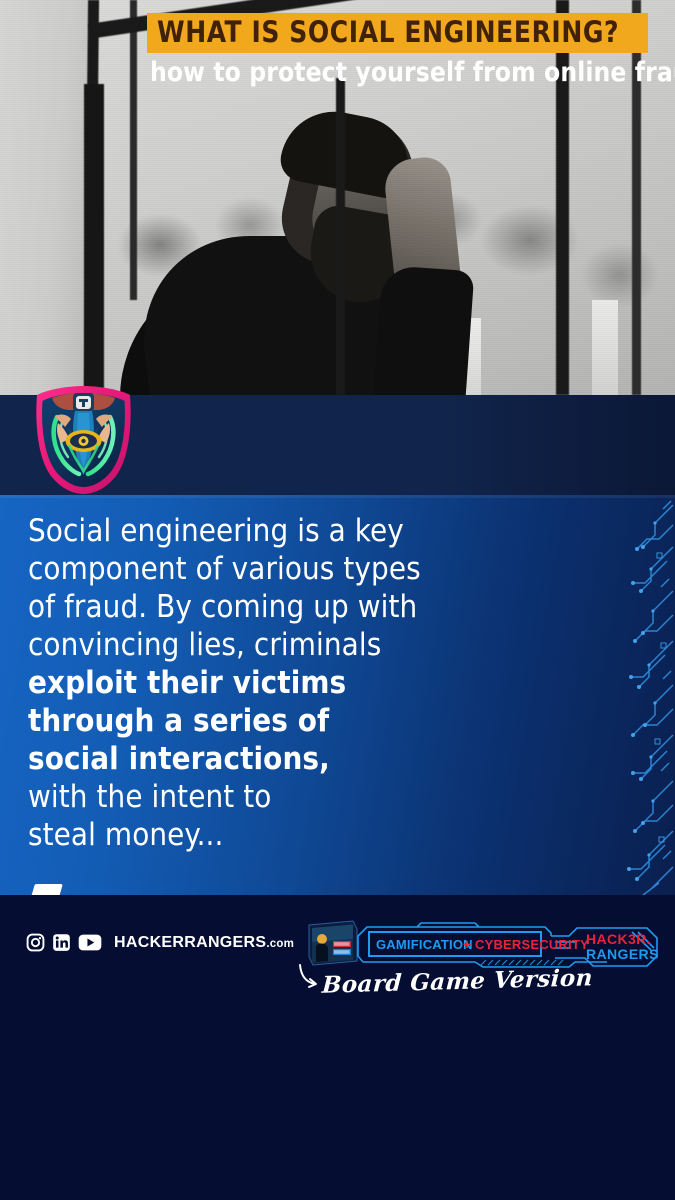 This screenshot has width=675, height=1200. I want to click on body-line: convincing lies, criminals, so click(205, 645).